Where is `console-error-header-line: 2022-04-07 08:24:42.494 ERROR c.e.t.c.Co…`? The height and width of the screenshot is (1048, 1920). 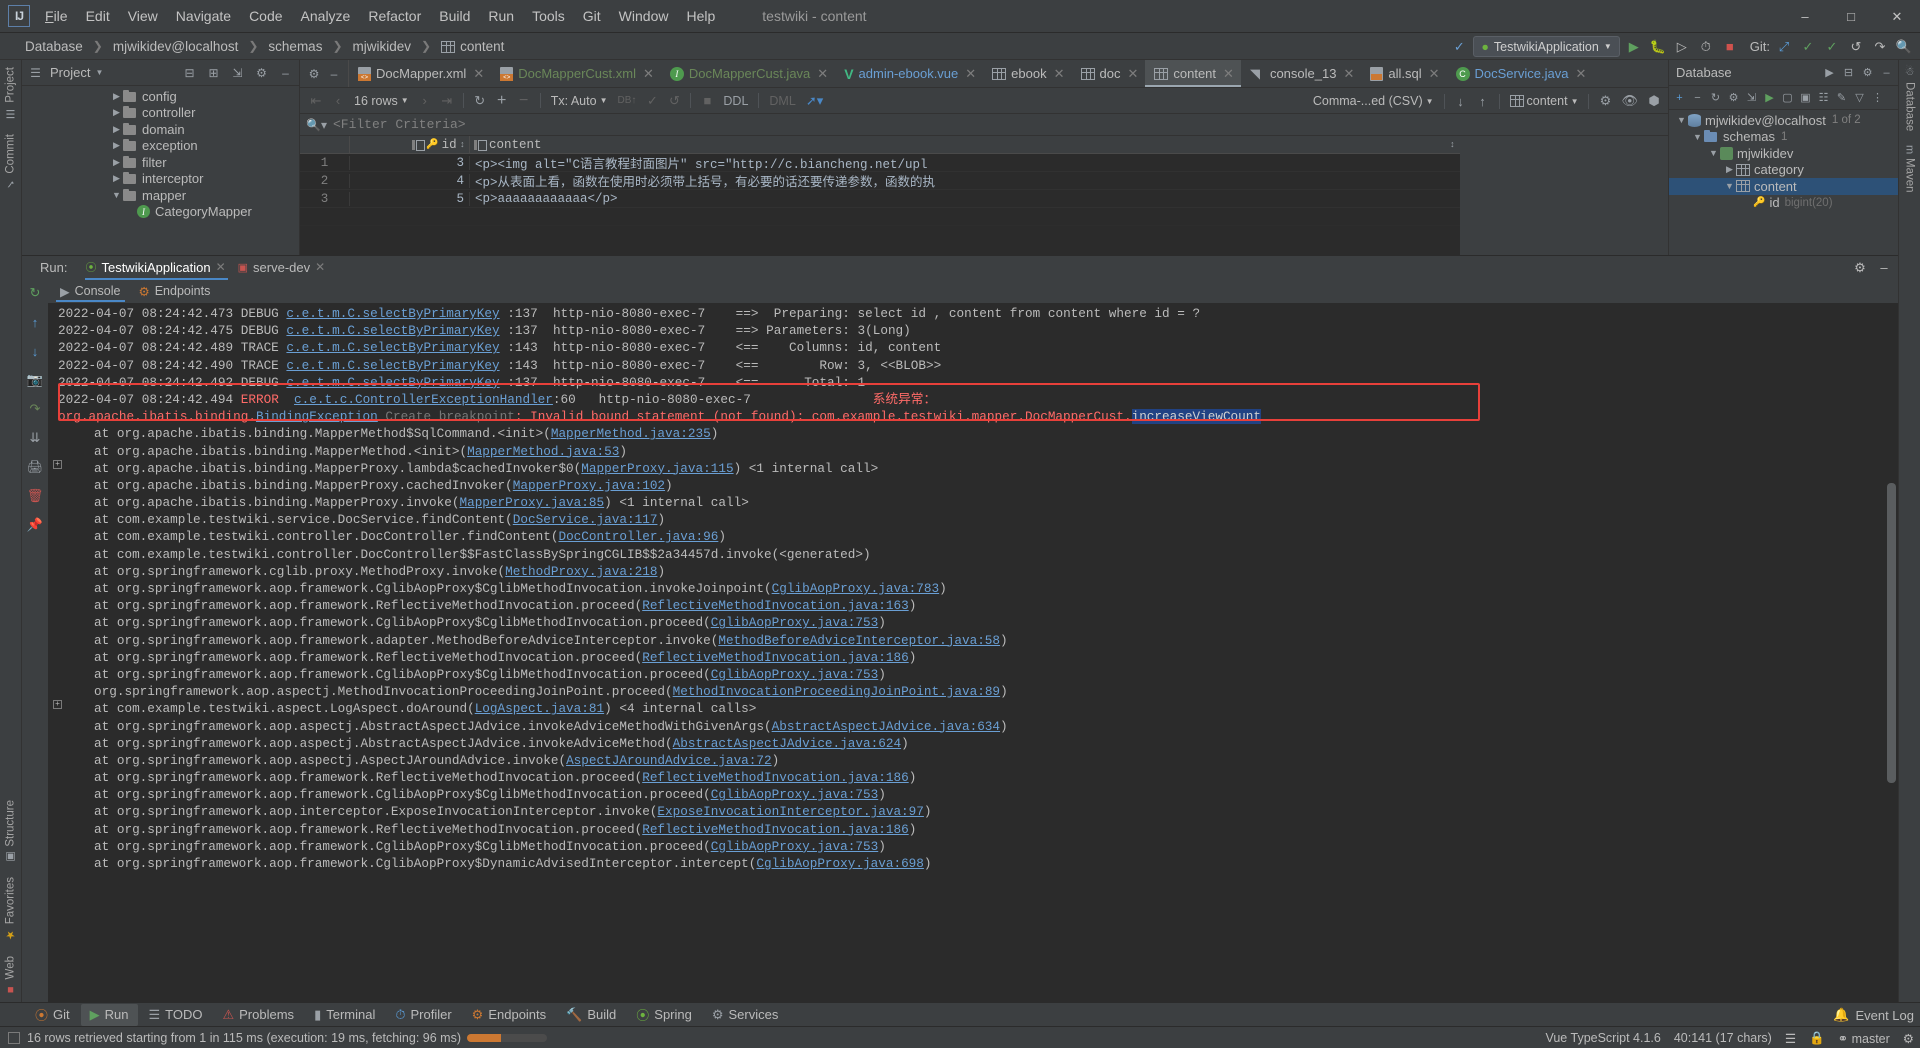
console-error-header-line: 2022-04-07 08:24:42.494 ERROR c.e.t.c.Co… is located at coordinates (971, 399).